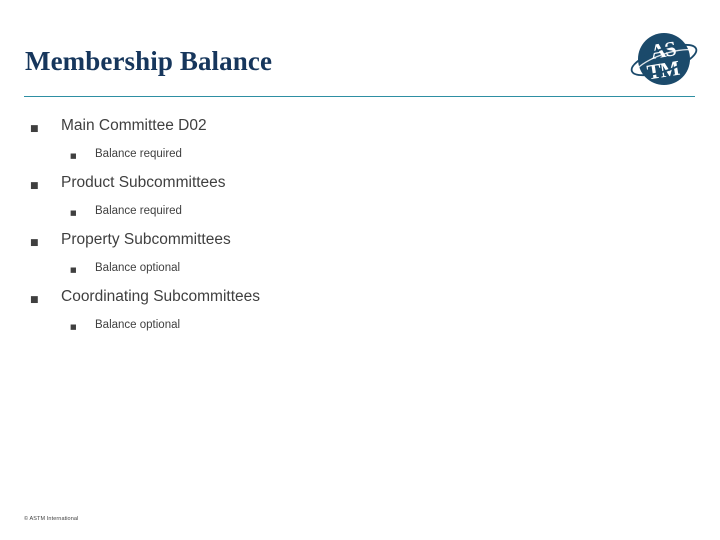  Describe the element at coordinates (350, 129) in the screenshot. I see `list-item: ■ Main Committee D02` at that location.